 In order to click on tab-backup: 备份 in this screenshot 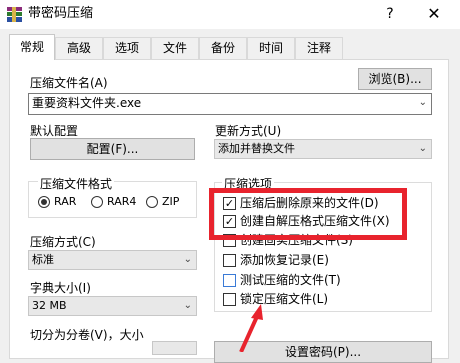, I will do `click(223, 48)`.